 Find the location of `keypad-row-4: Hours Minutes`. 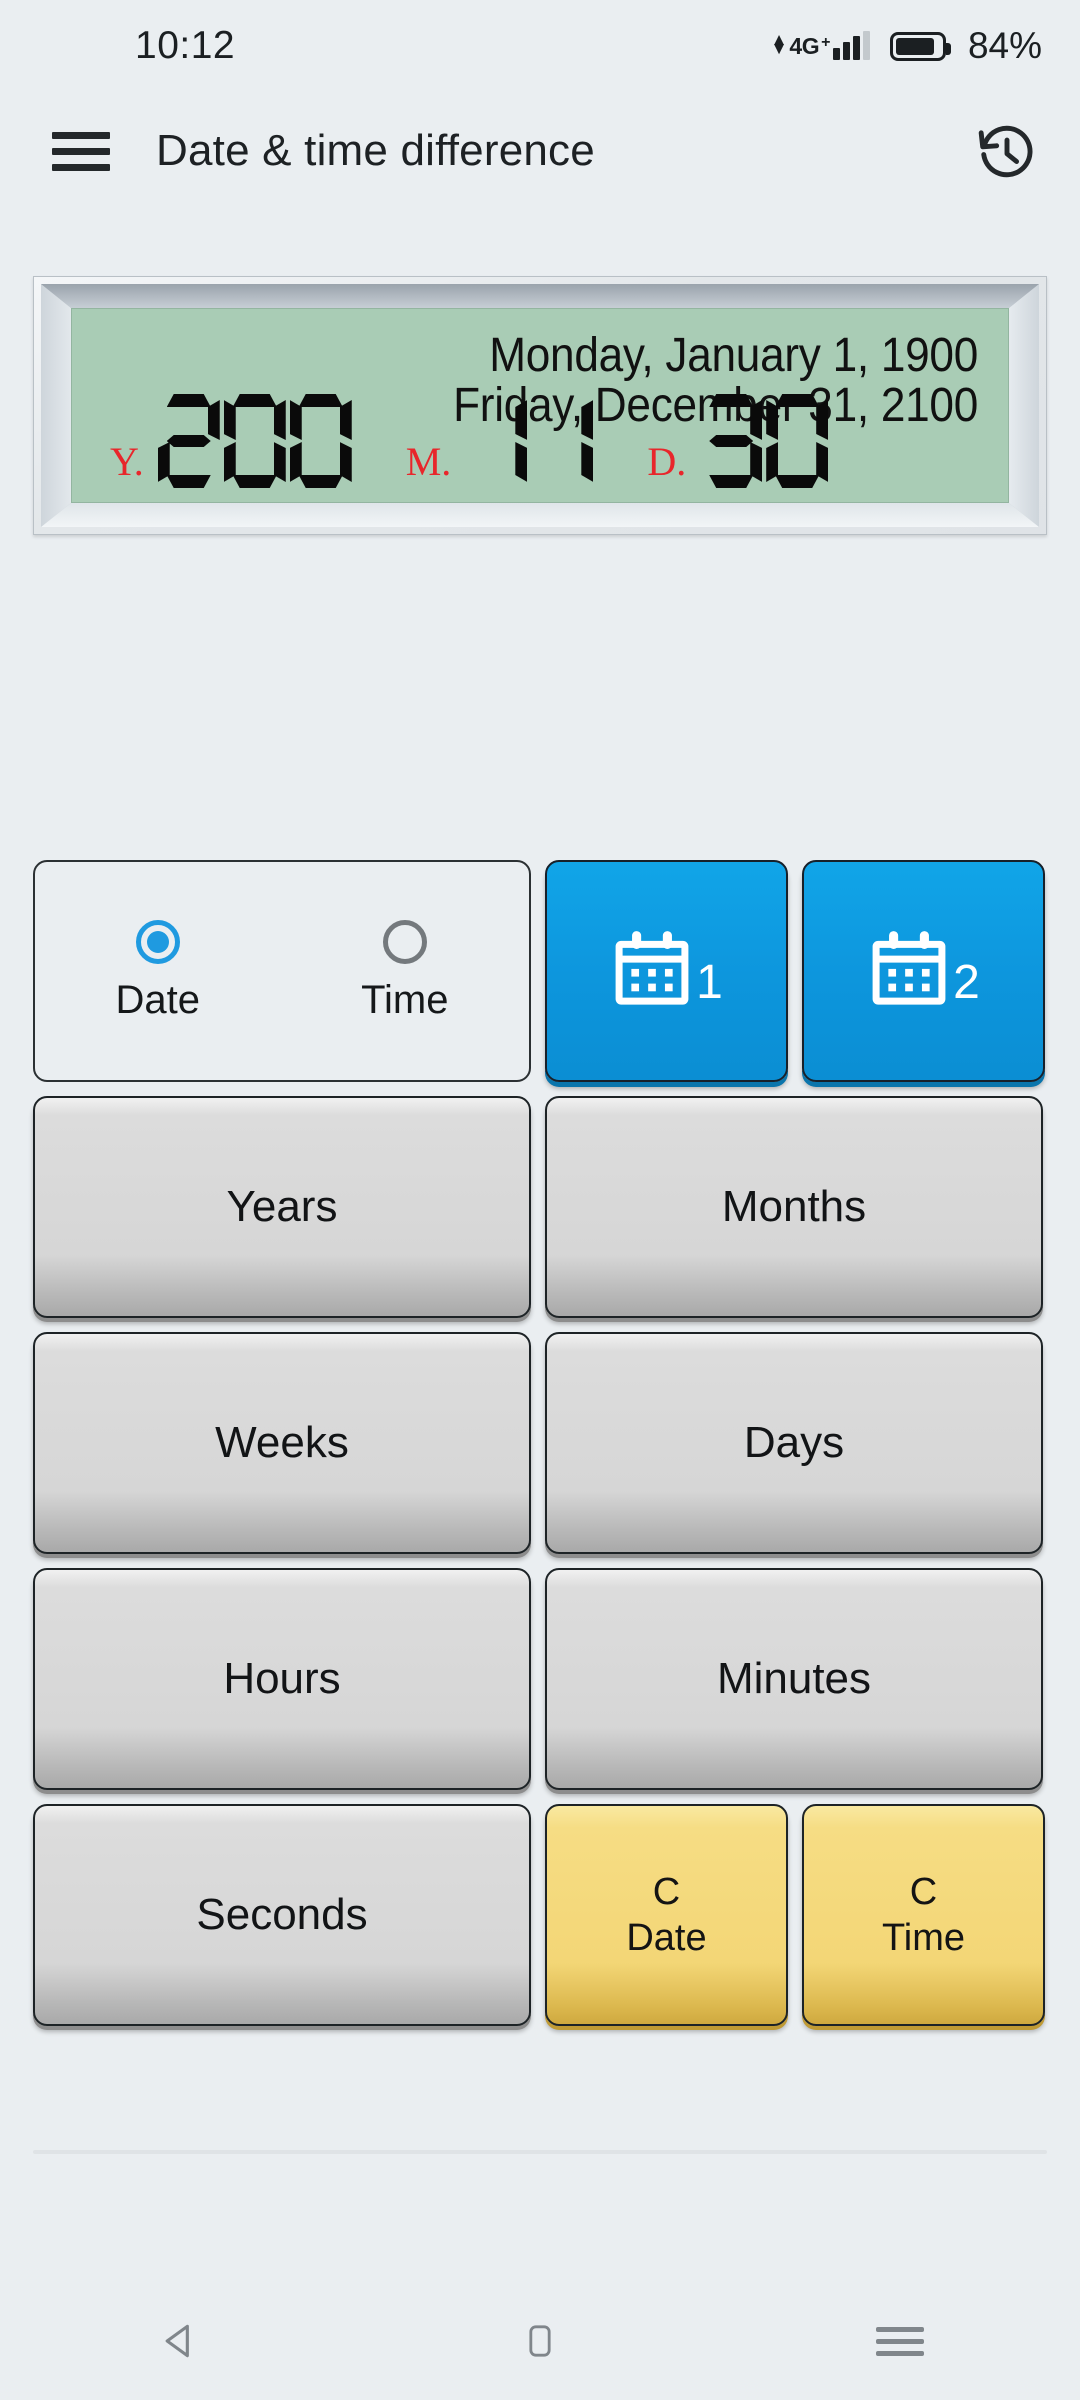

keypad-row-4: Hours Minutes is located at coordinates (540, 1679).